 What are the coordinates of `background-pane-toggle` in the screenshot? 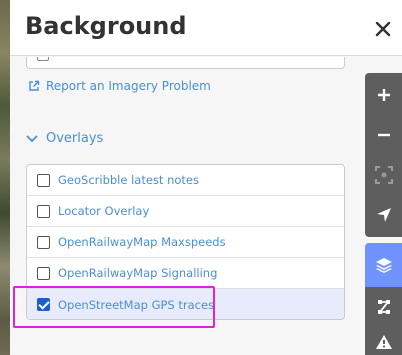 It's located at (383, 265).